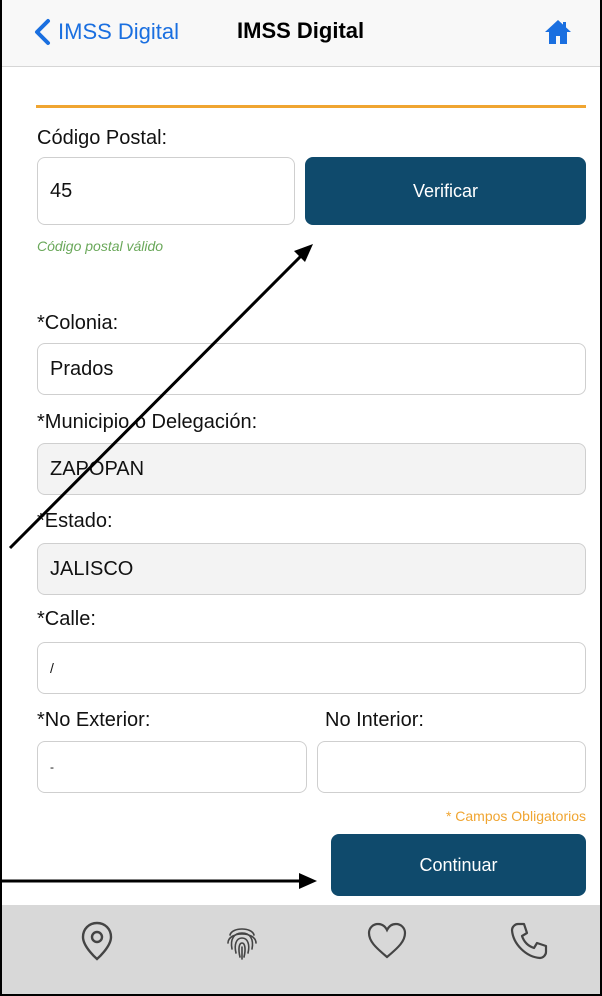 Image resolution: width=602 pixels, height=996 pixels. Describe the element at coordinates (66, 619) in the screenshot. I see `calle-label: *Calle:` at that location.